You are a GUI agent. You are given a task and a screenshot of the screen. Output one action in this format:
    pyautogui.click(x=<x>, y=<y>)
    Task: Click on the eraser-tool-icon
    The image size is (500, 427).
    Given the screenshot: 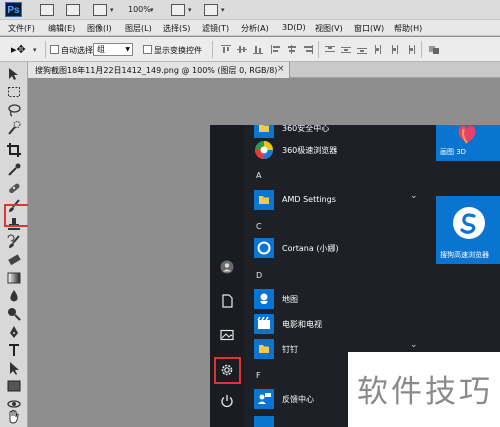 What is the action you would take?
    pyautogui.click(x=14, y=260)
    